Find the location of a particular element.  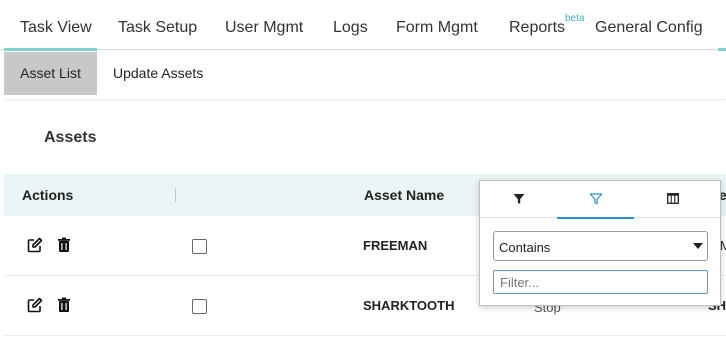

nav-form-mgmt: Form Mgmt is located at coordinates (437, 28).